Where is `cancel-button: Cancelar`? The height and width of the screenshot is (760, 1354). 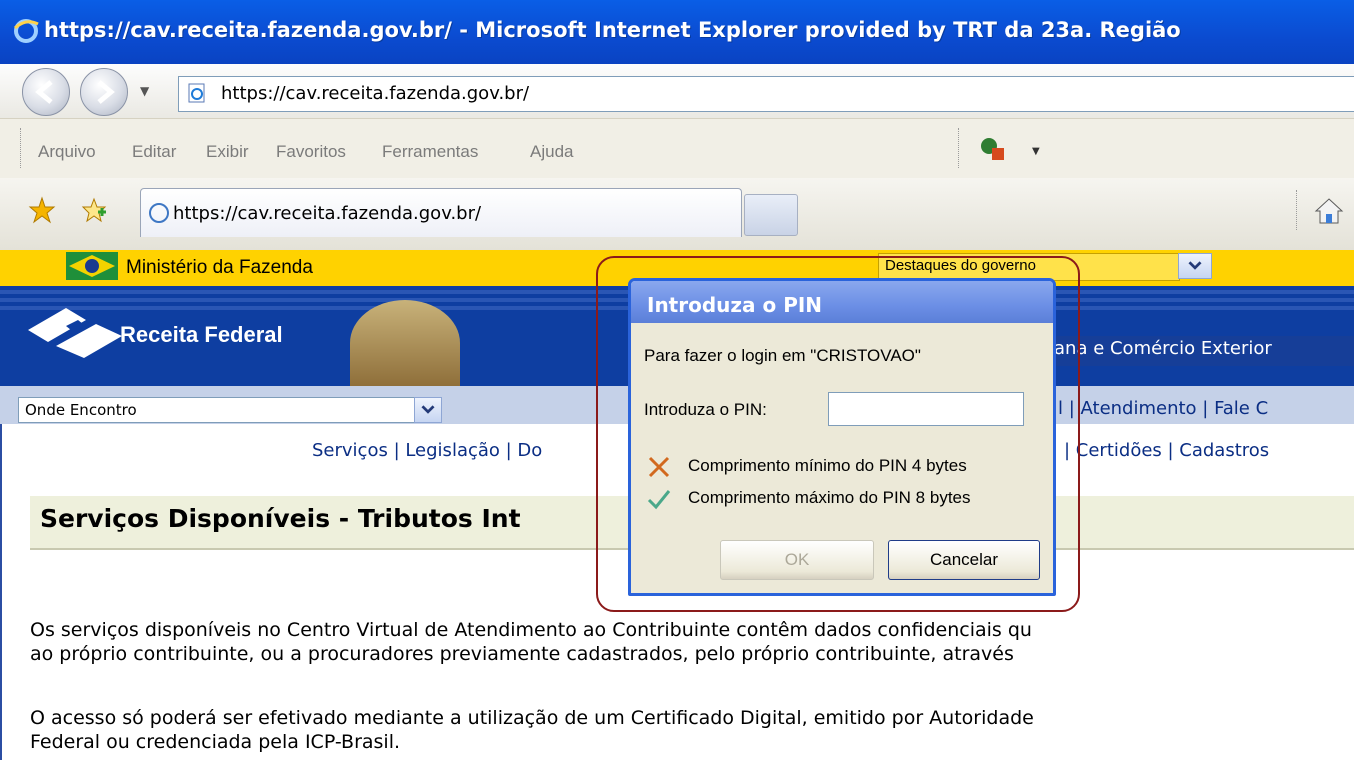
cancel-button: Cancelar is located at coordinates (964, 560).